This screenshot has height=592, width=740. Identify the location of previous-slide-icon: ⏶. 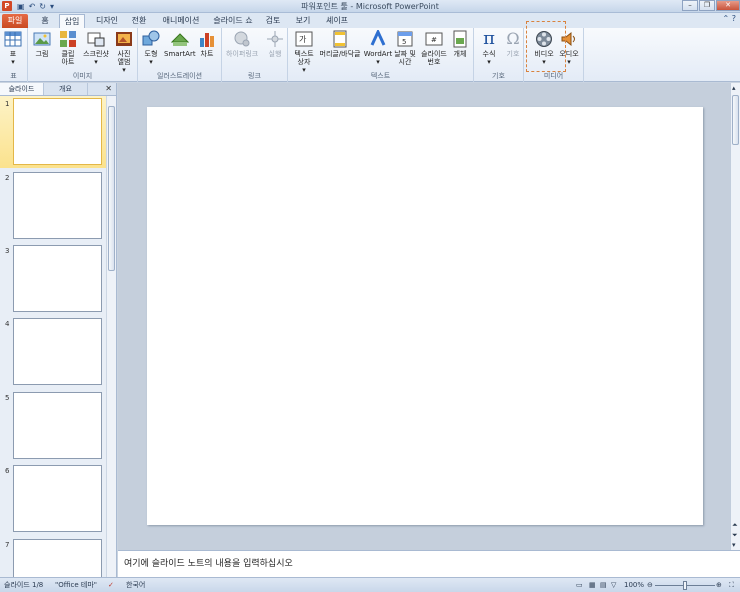
(735, 525).